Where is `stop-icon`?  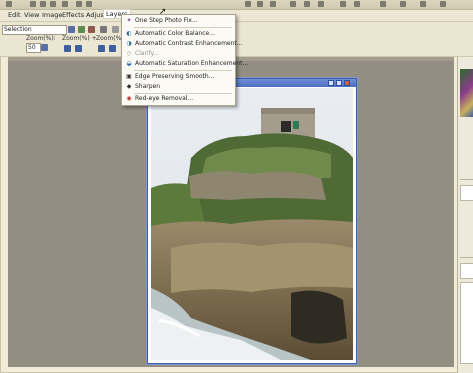
stop-icon is located at coordinates (91, 29).